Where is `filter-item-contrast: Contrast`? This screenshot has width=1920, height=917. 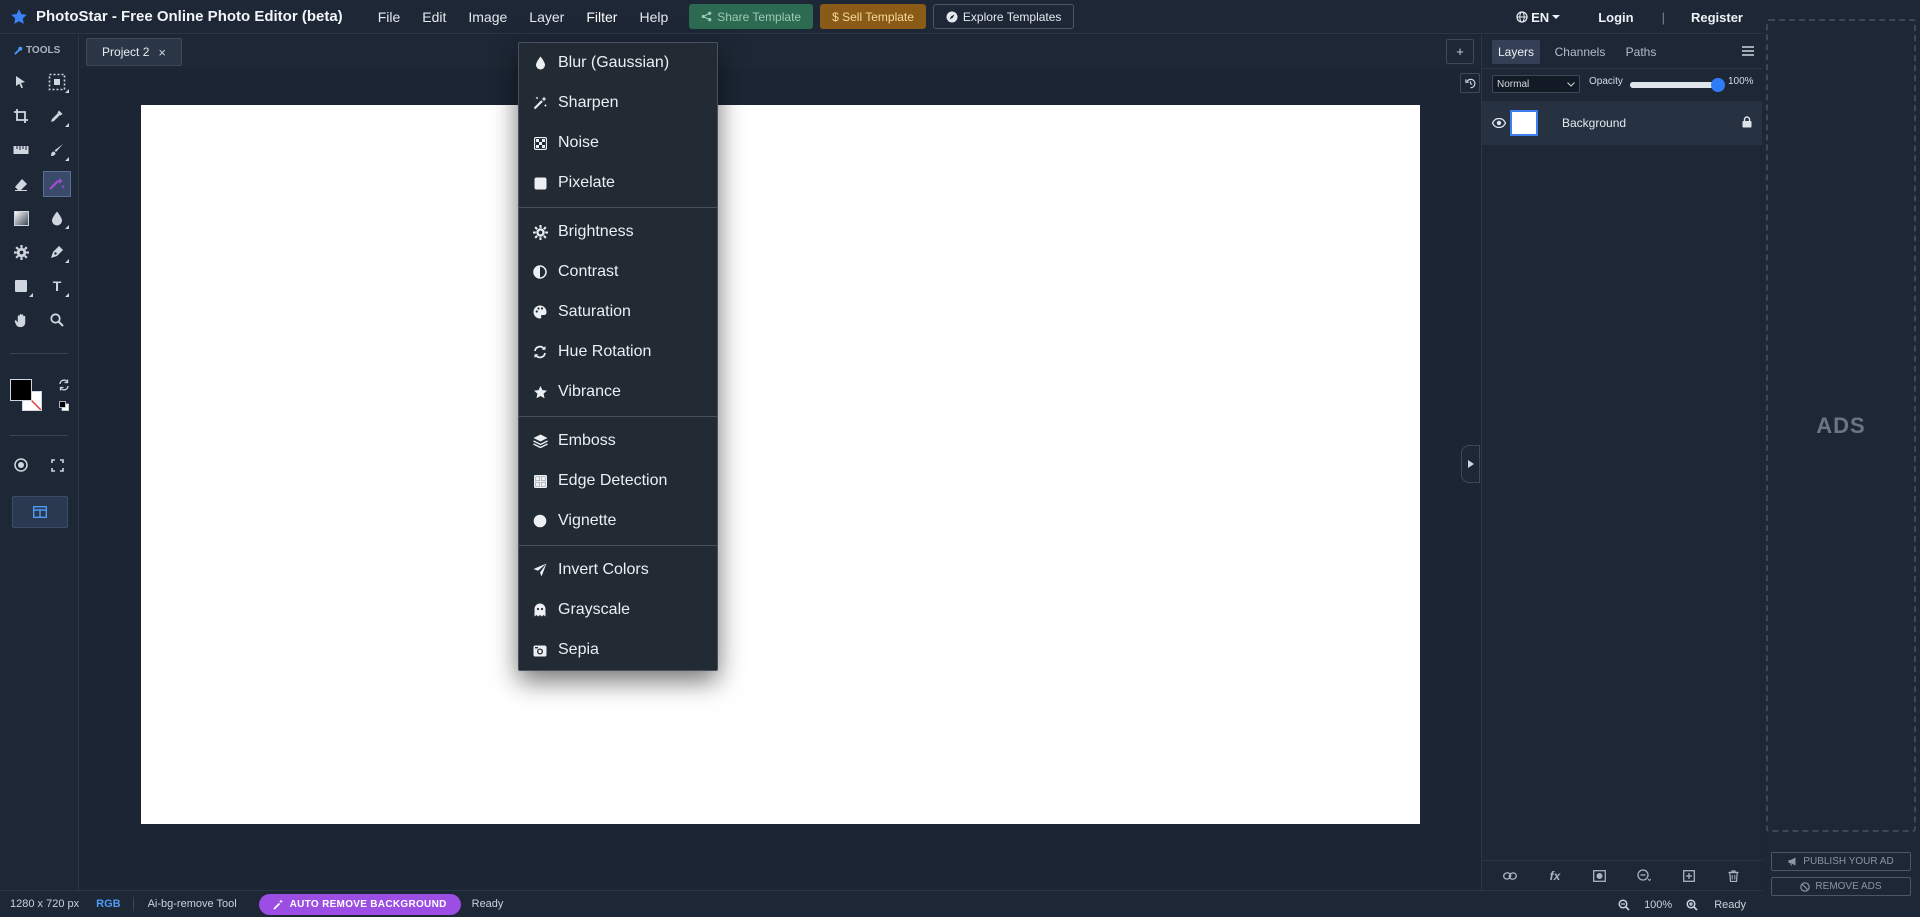
filter-item-contrast: Contrast is located at coordinates (618, 272).